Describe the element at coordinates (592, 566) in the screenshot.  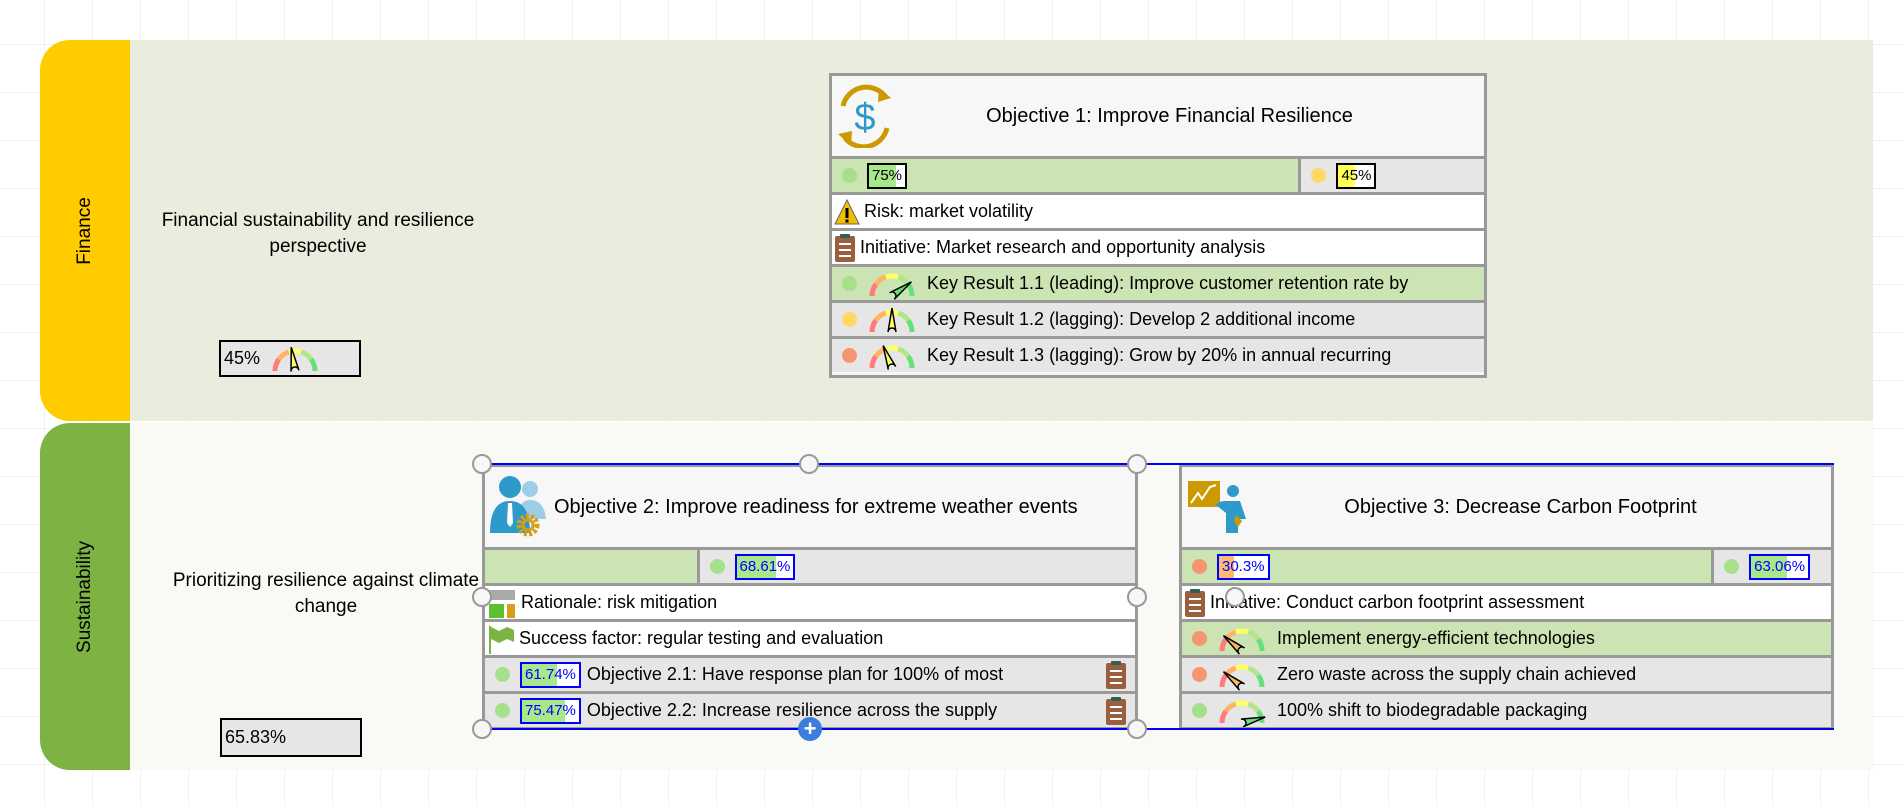
I see `progress-cell` at that location.